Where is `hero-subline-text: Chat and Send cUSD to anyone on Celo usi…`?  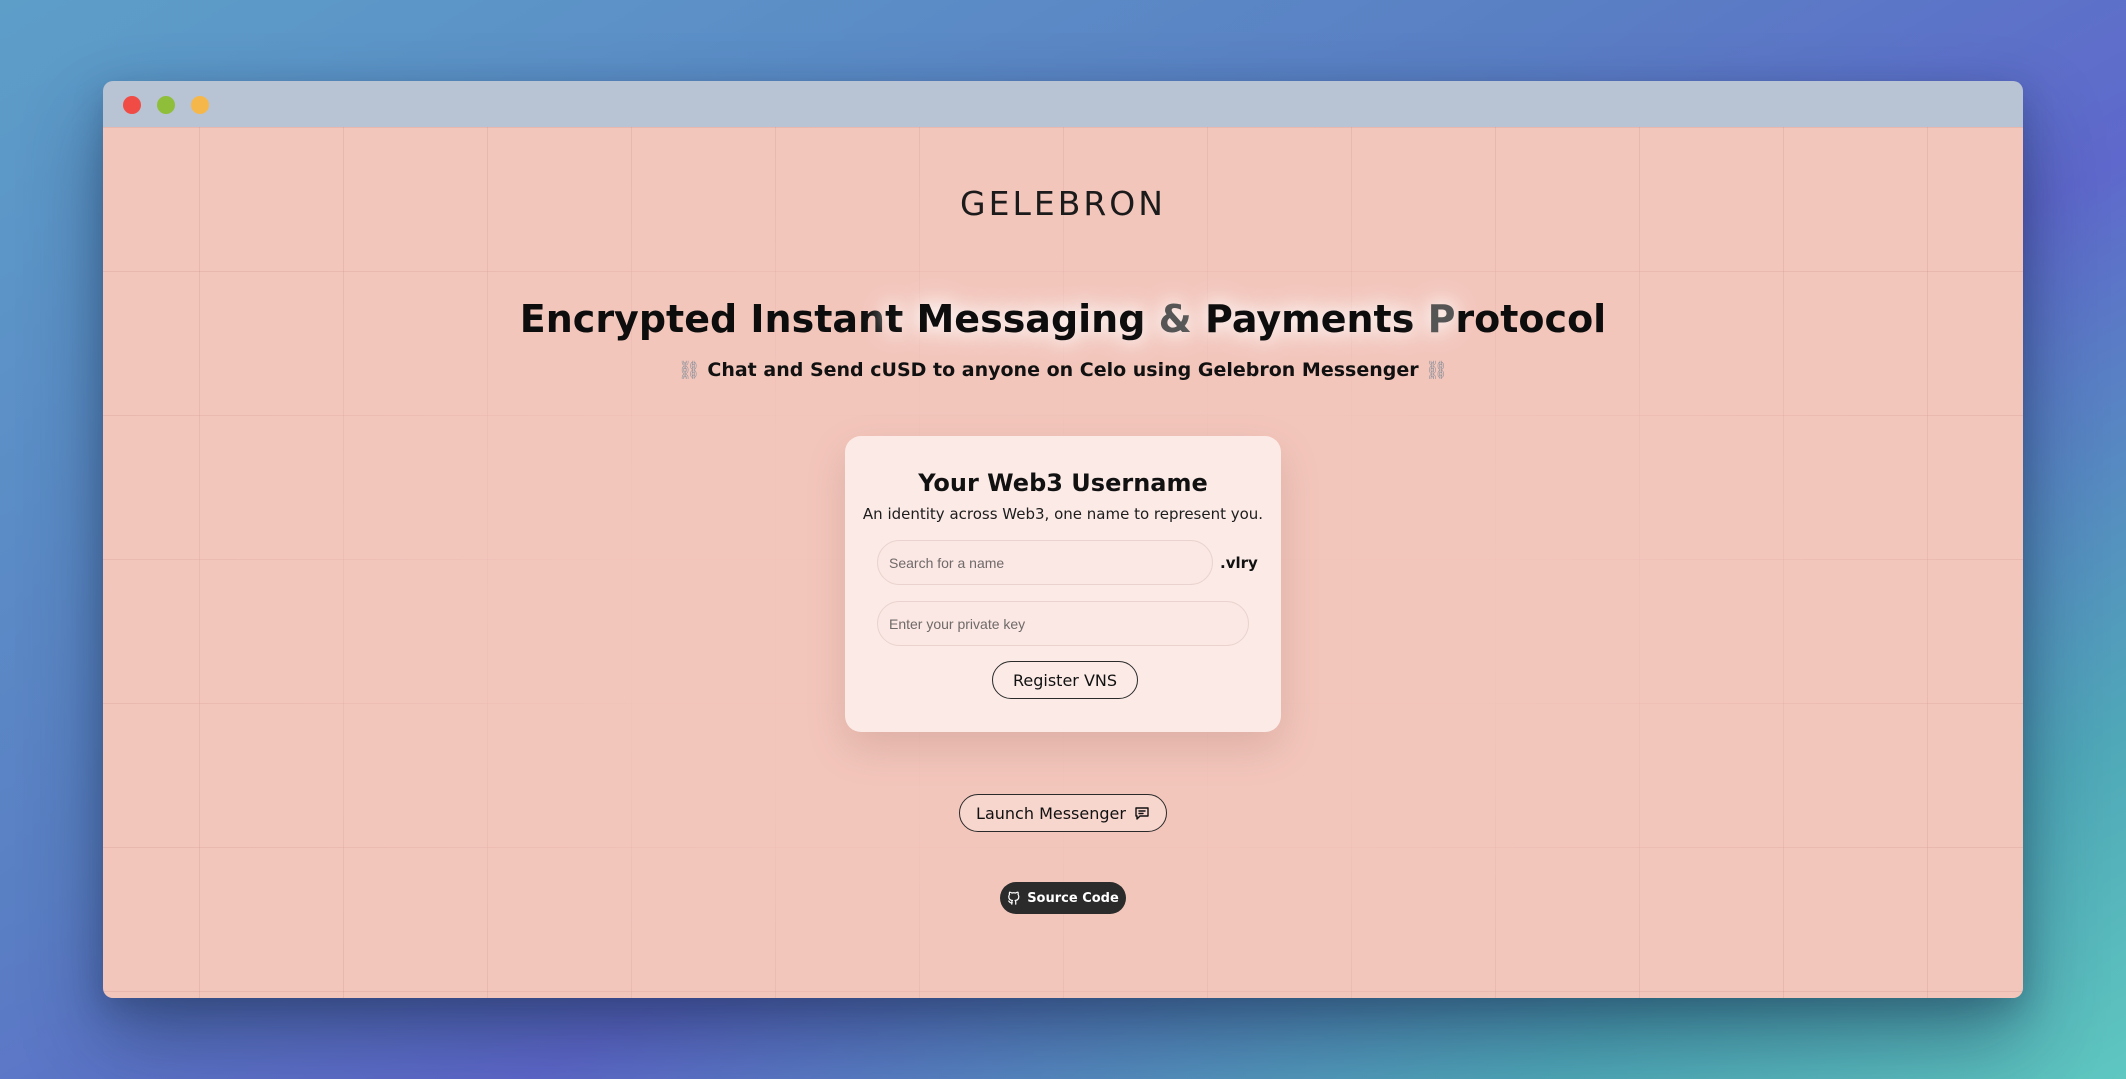
hero-subline-text: Chat and Send cUSD to anyone on Celo usi… is located at coordinates (1063, 370).